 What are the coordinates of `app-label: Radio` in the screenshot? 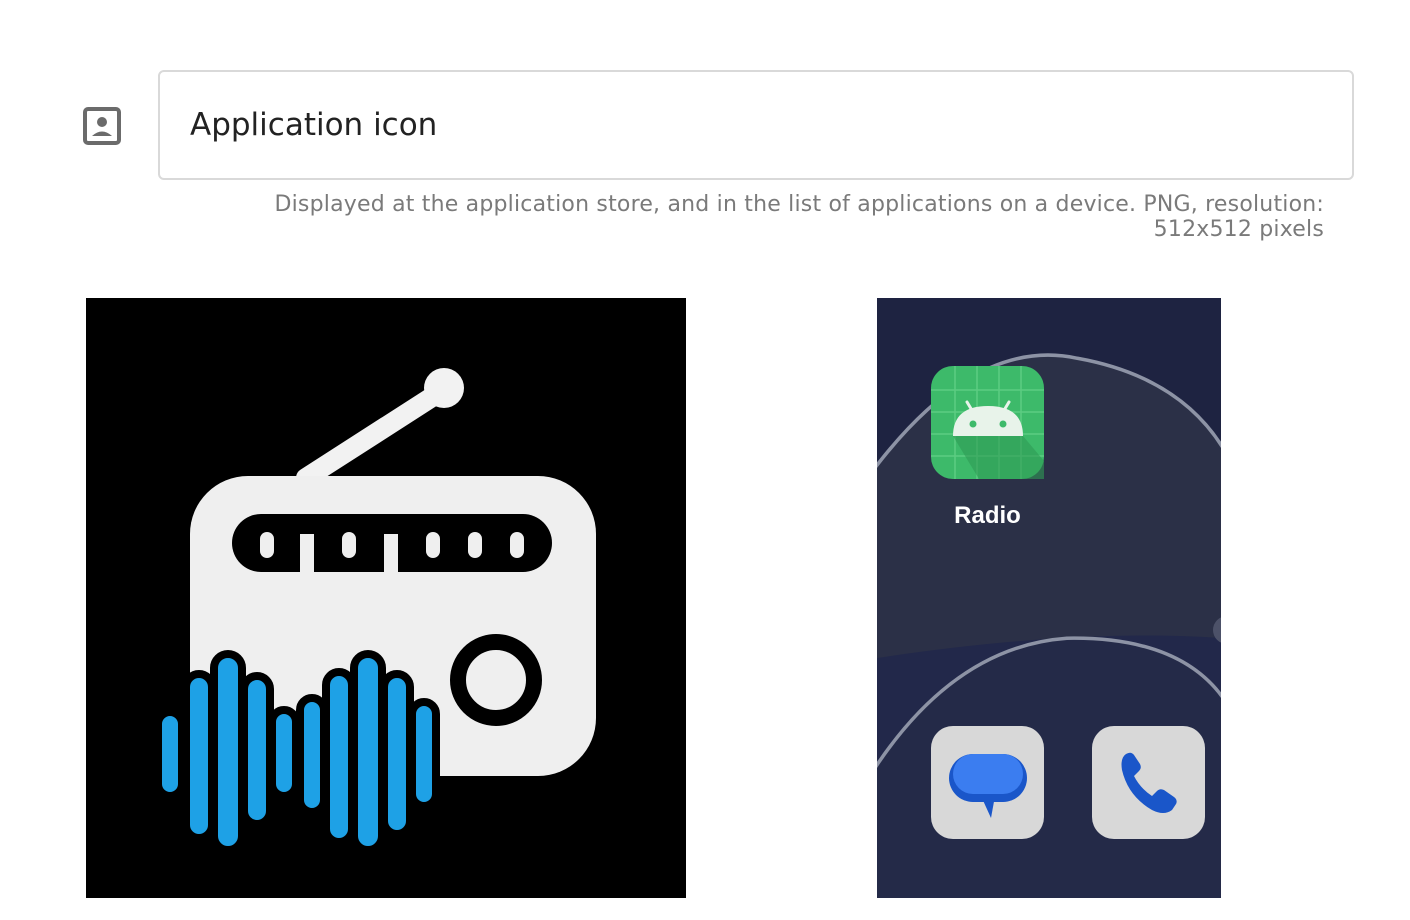 It's located at (987, 515).